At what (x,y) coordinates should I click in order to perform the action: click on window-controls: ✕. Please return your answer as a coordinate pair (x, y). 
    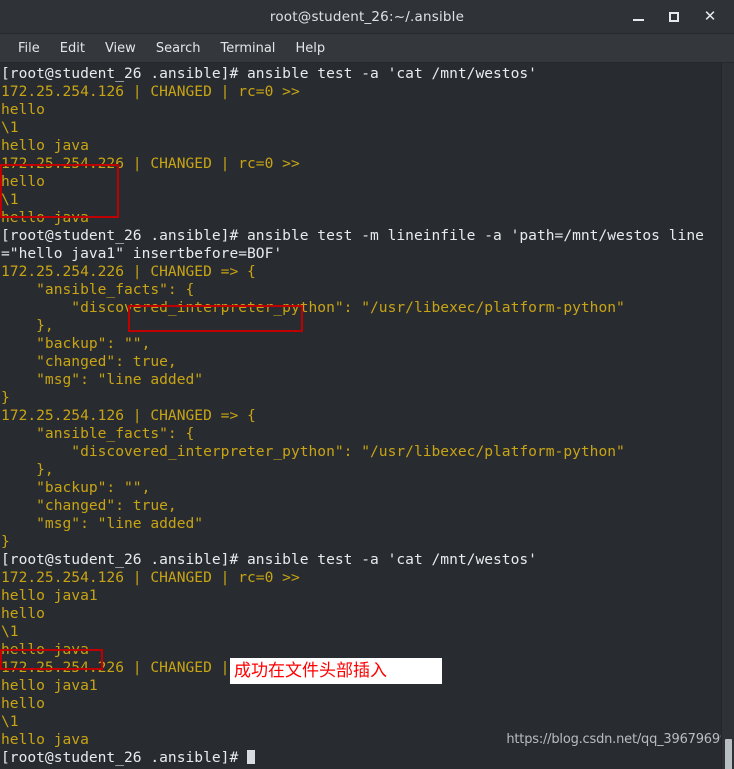
    Looking at the image, I should click on (682, 17).